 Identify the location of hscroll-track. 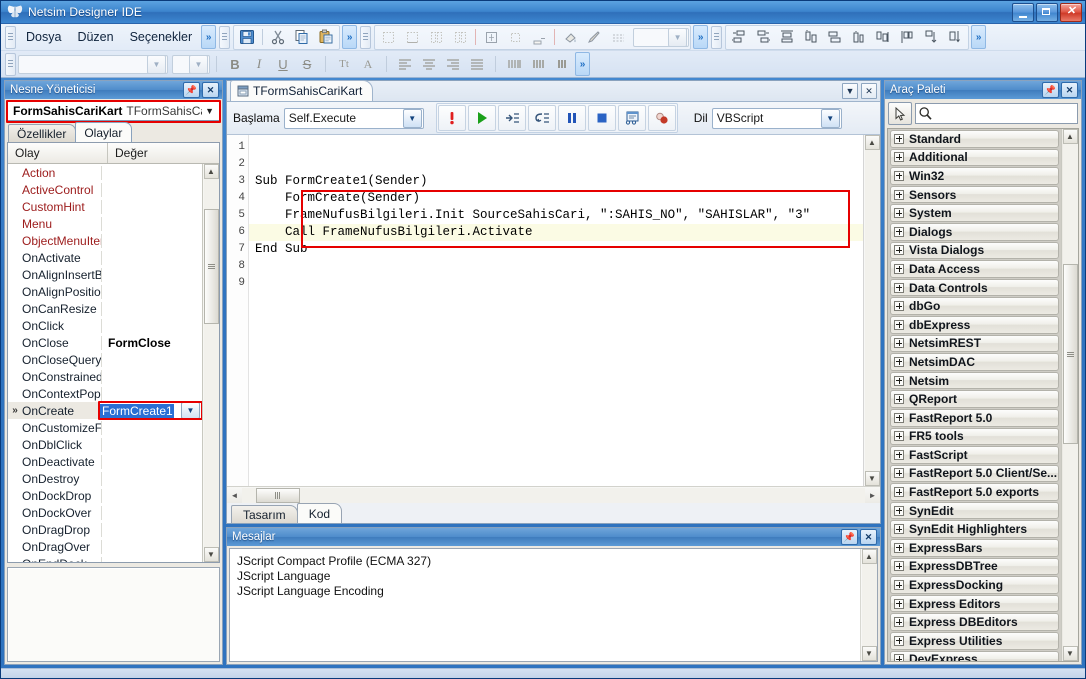
(553, 495).